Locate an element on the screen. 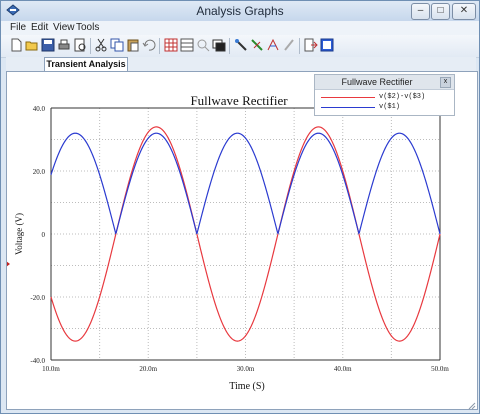 The image size is (480, 414). tab-strip: Transient Analysis is located at coordinates (241, 64).